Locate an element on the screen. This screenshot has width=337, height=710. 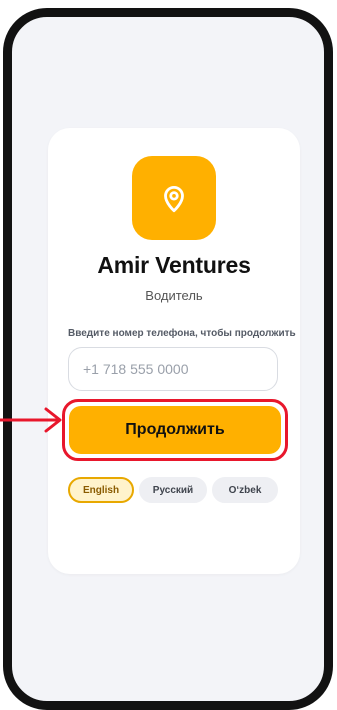
app-logo is located at coordinates (174, 198).